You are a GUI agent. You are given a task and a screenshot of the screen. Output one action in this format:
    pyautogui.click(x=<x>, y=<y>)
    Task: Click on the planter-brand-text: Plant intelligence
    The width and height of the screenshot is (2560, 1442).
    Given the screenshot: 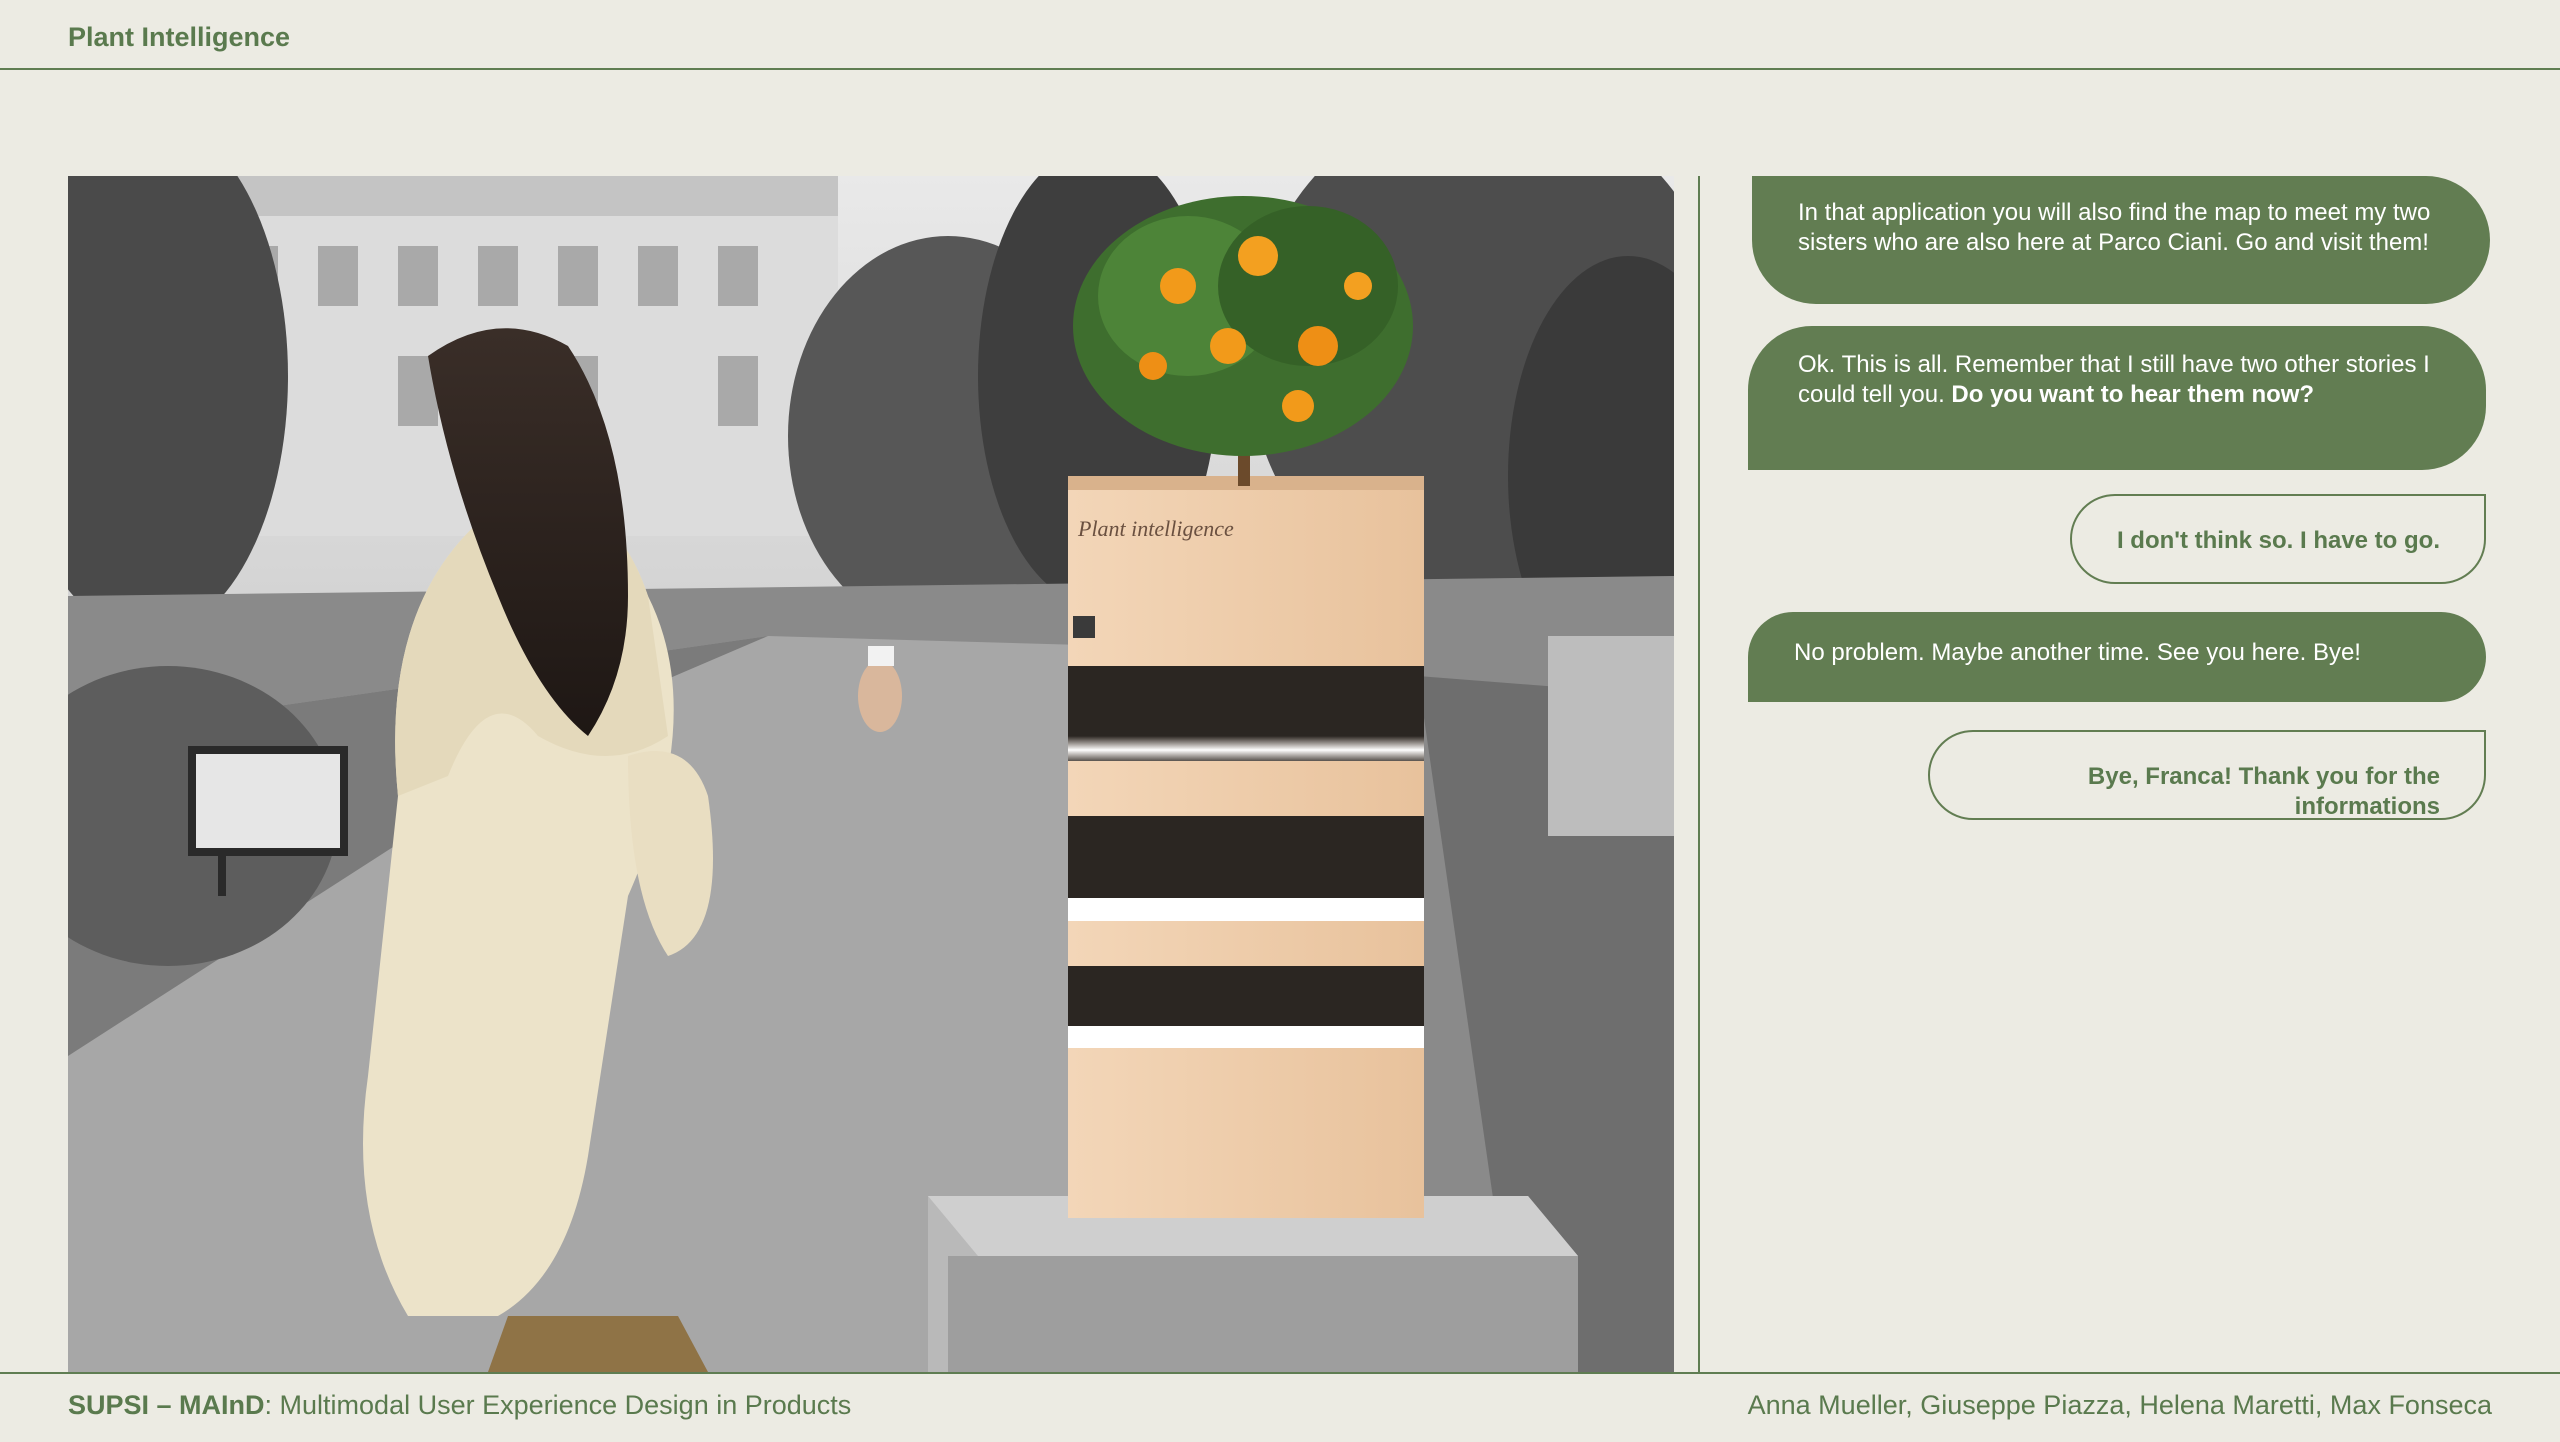 What is the action you would take?
    pyautogui.click(x=1155, y=528)
    